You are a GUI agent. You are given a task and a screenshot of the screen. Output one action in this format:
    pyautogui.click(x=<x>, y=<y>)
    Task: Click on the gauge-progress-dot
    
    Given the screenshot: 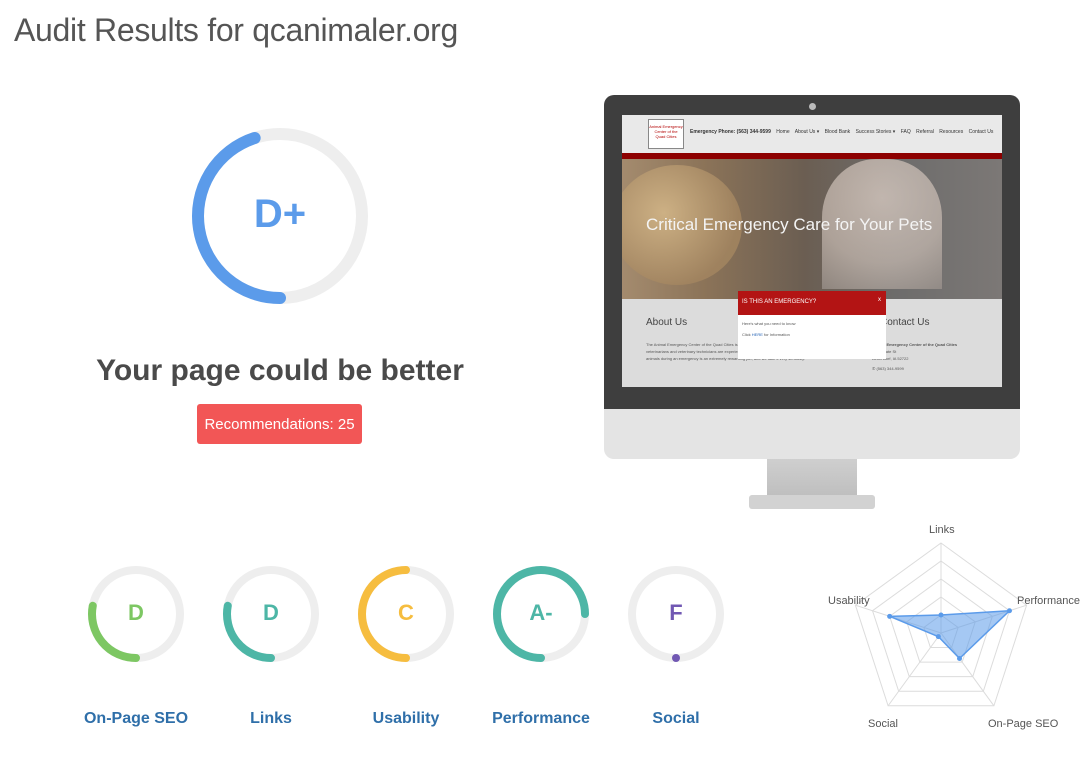 What is the action you would take?
    pyautogui.click(x=676, y=658)
    